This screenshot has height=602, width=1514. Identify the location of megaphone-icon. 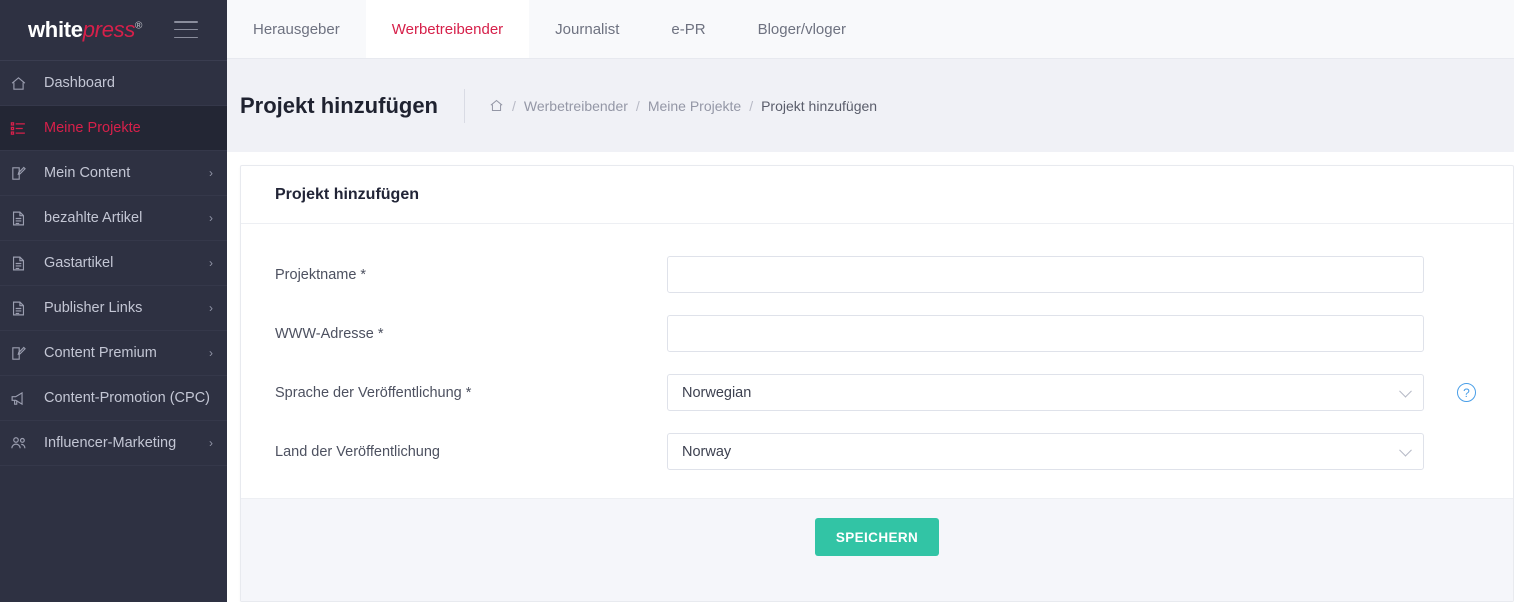
(23, 398).